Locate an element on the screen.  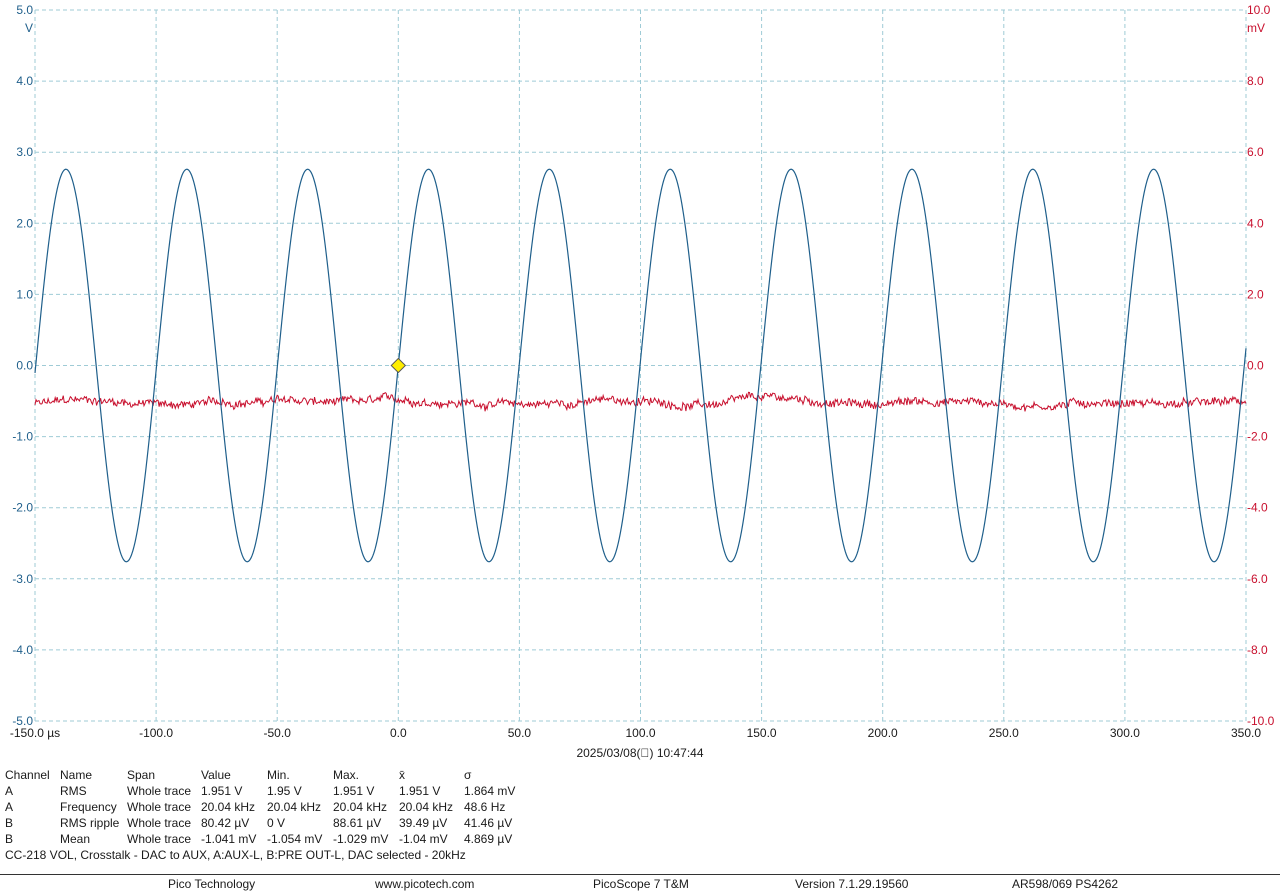
trigger-marker is located at coordinates (398, 365).